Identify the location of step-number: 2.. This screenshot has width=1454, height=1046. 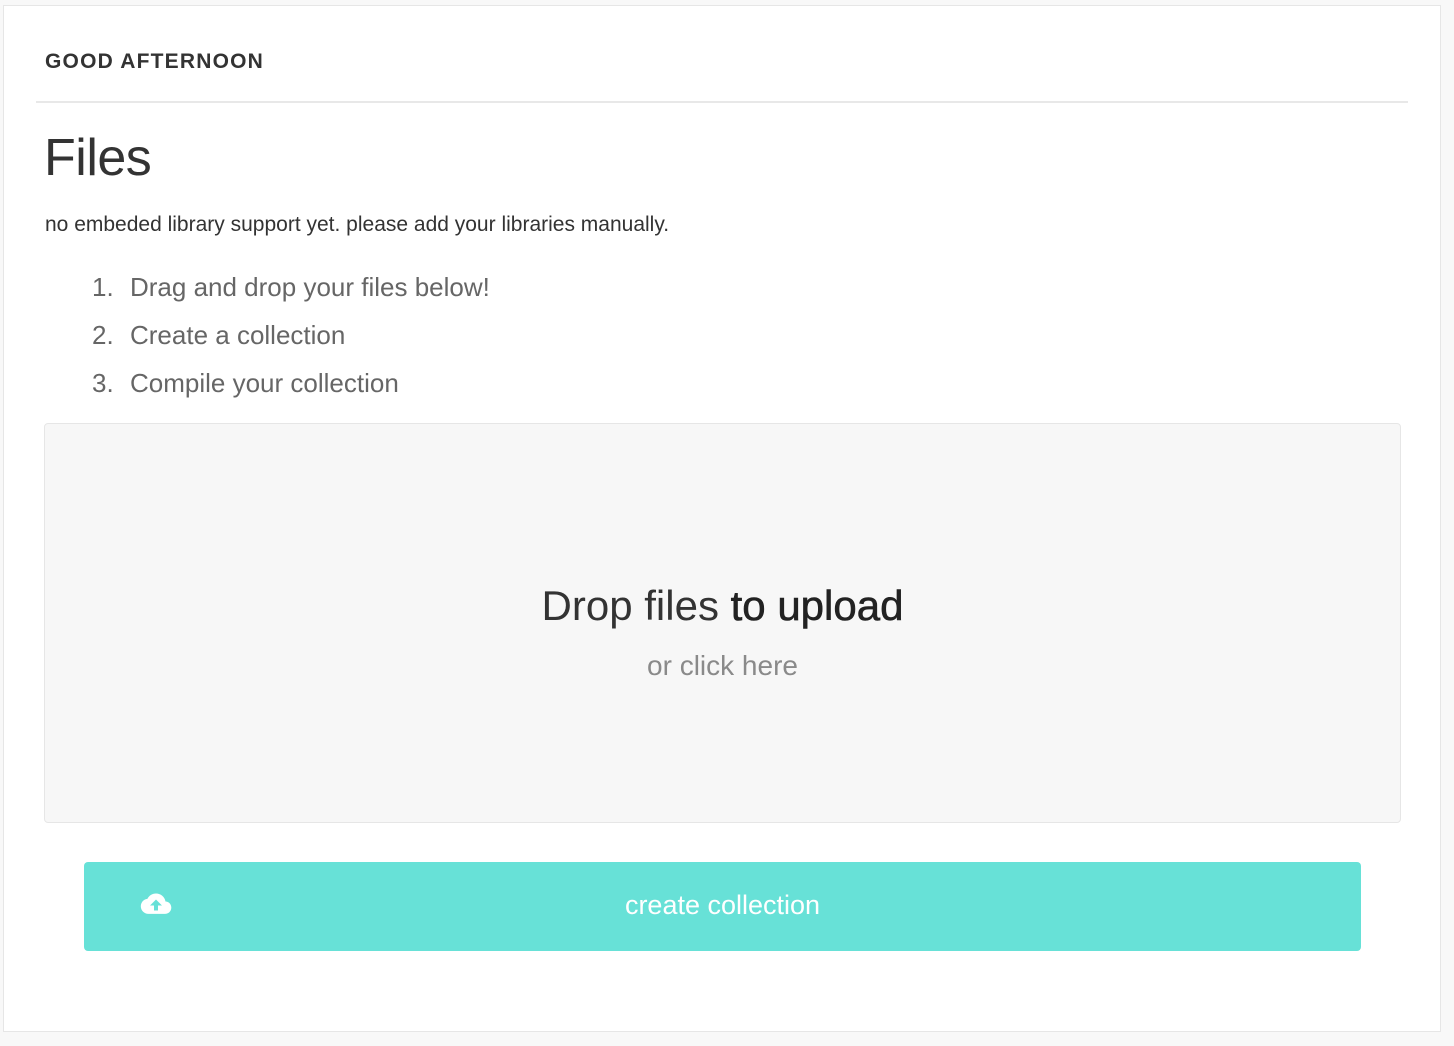
(103, 335).